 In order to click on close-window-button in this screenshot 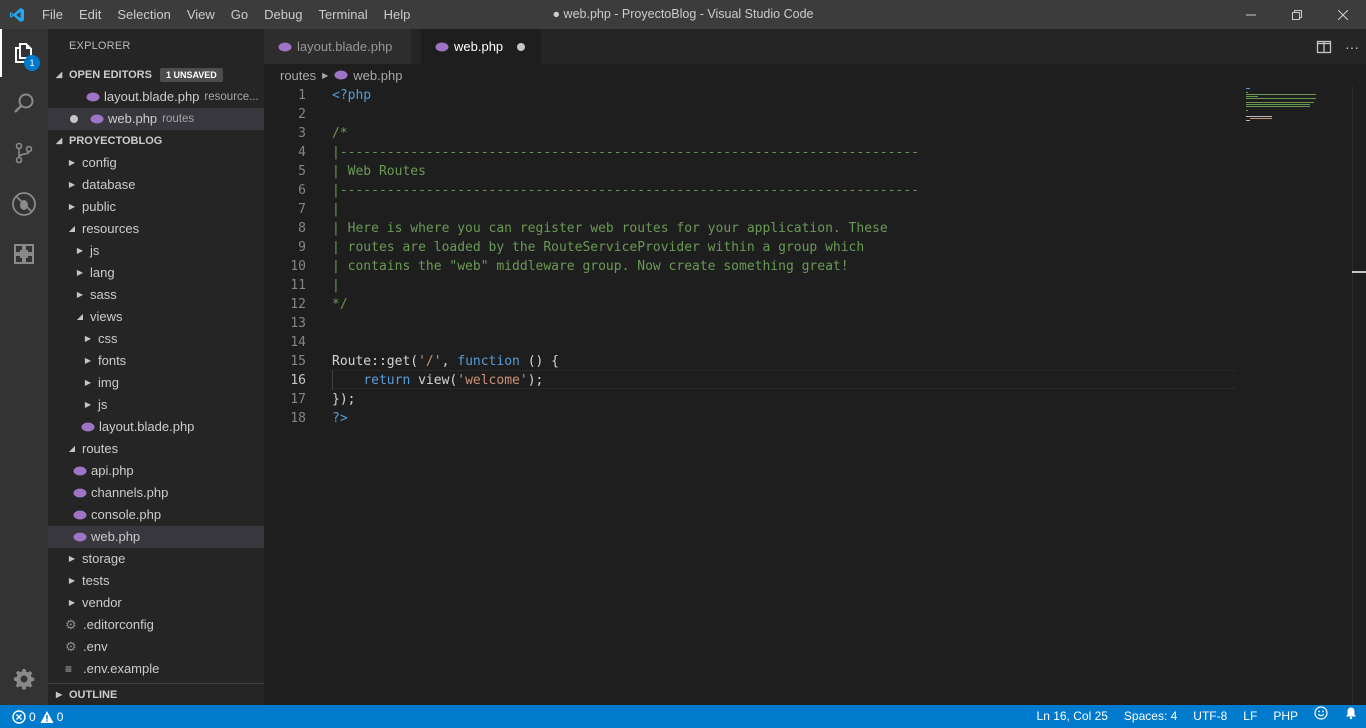, I will do `click(1343, 14)`.